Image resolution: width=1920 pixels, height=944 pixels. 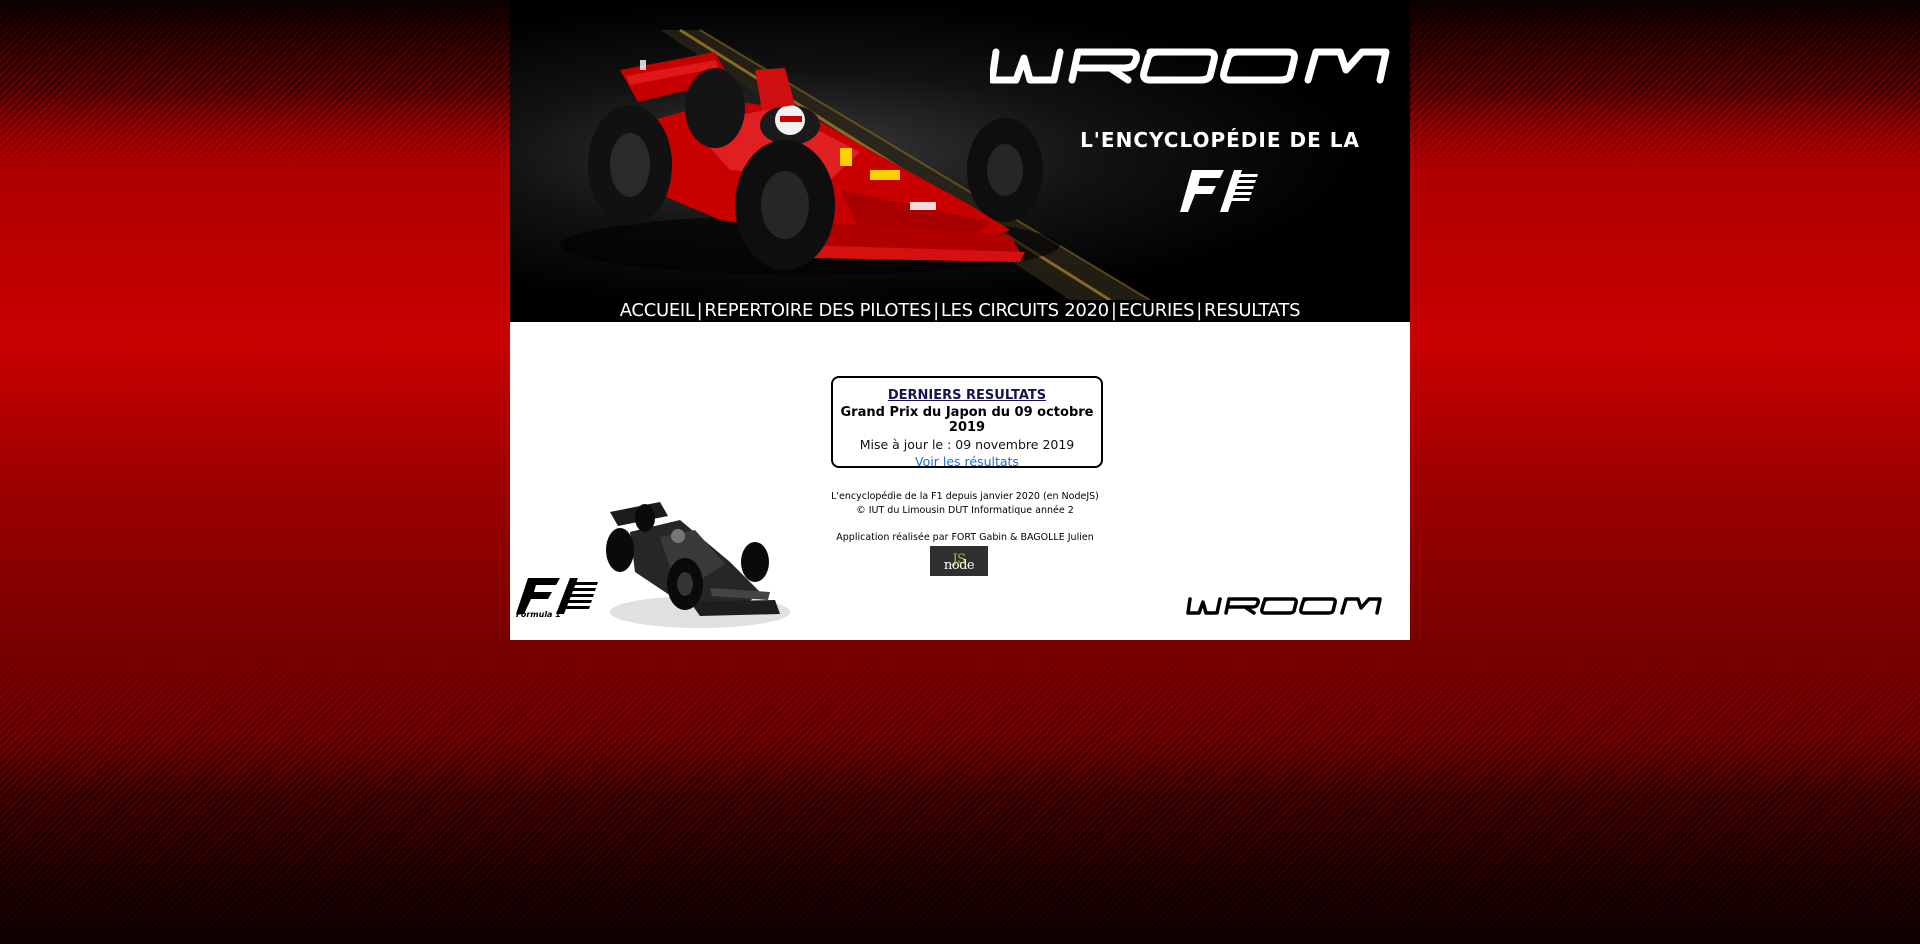 What do you see at coordinates (1252, 310) in the screenshot?
I see `nav-resultats: RESULTATS` at bounding box center [1252, 310].